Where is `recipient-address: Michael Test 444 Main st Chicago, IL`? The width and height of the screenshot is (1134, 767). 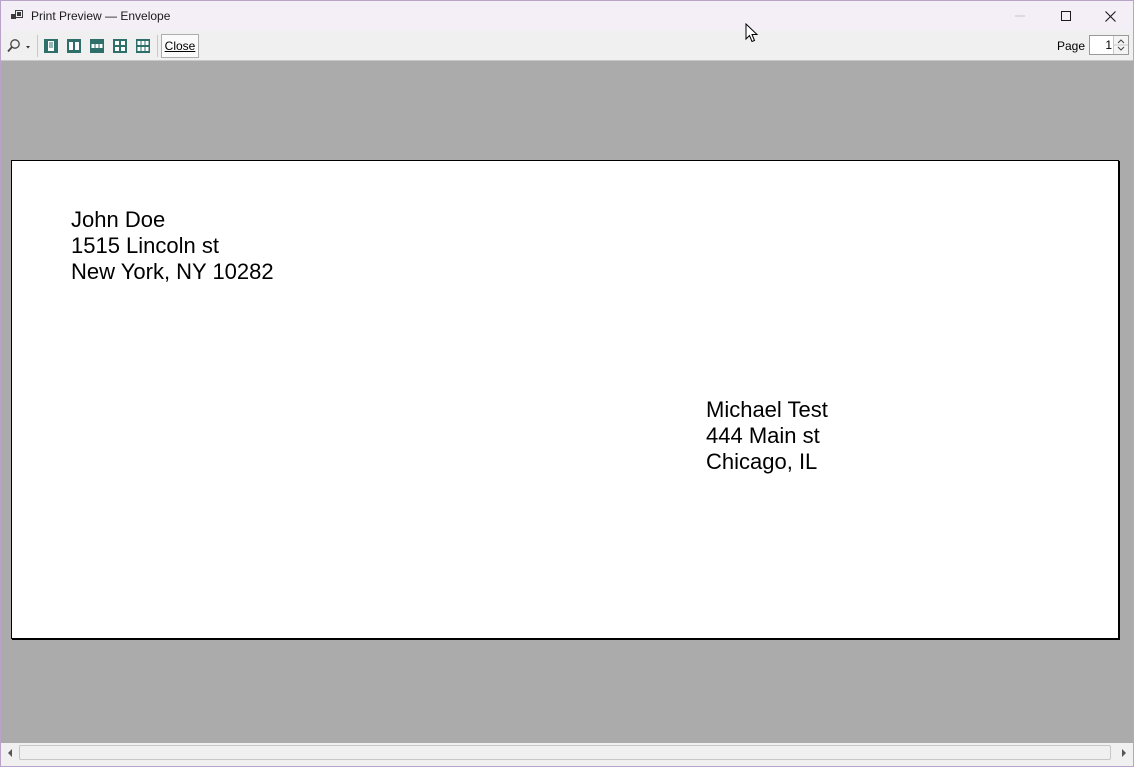 recipient-address: Michael Test 444 Main st Chicago, IL is located at coordinates (767, 436).